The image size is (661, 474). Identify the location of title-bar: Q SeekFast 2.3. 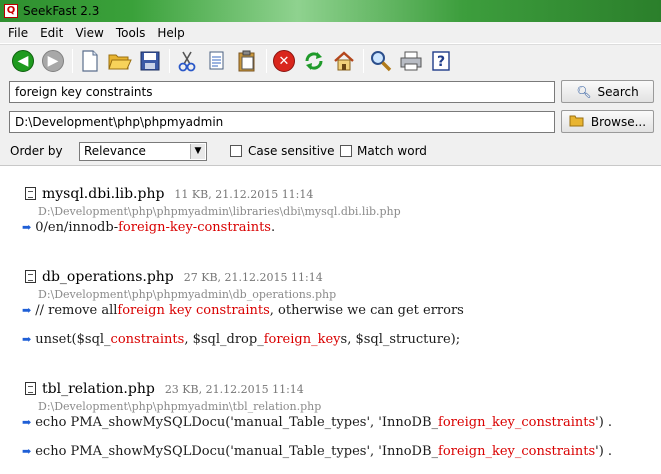
(330, 11).